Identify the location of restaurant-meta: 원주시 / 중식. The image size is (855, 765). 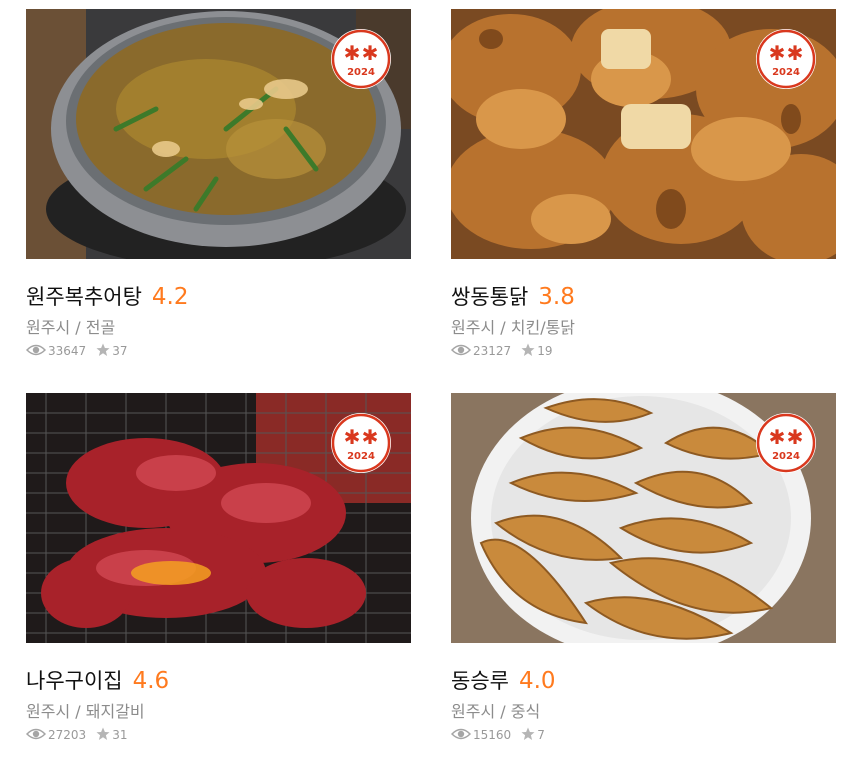
(643, 709).